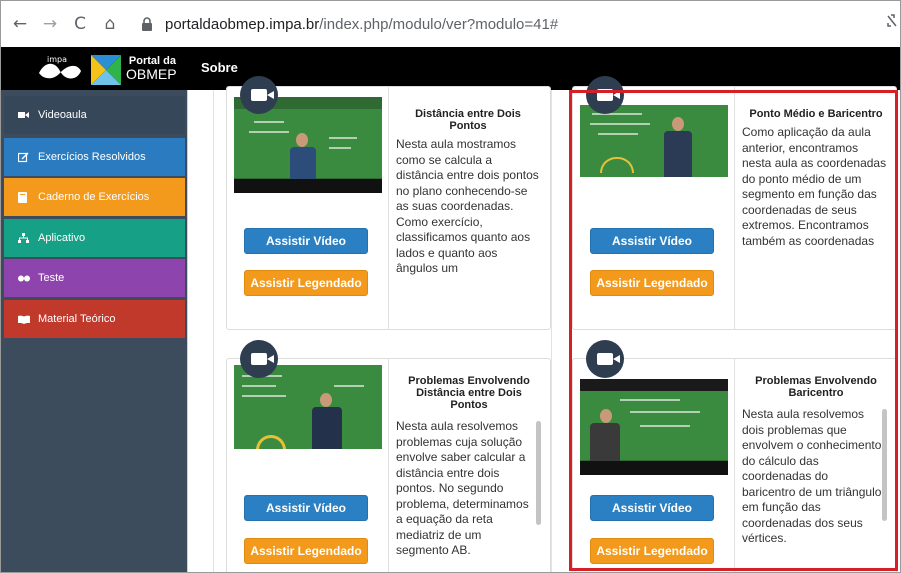 This screenshot has width=901, height=573. I want to click on sidebar-item-label: Caderno de Exercícios, so click(94, 197).